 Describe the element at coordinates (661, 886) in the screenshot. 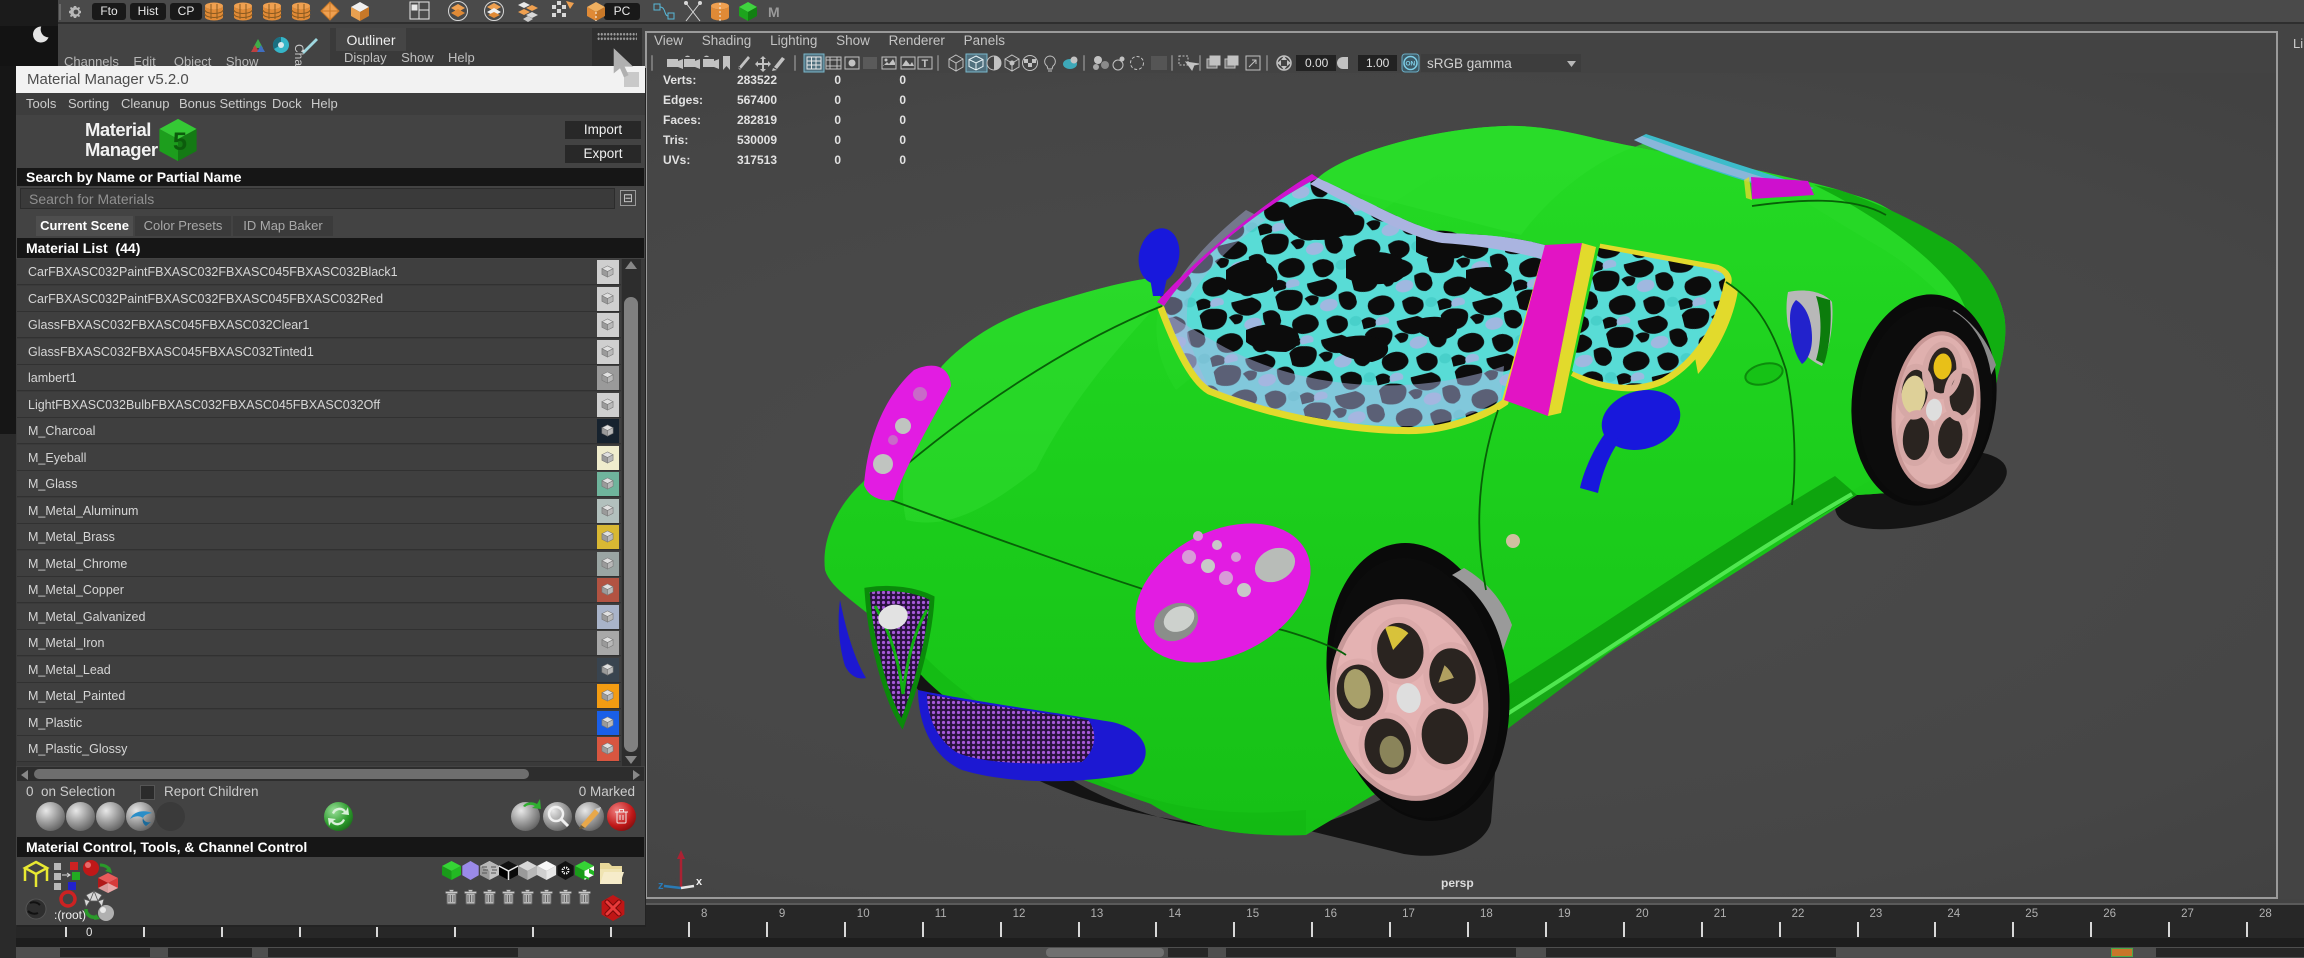

I see `svg-text: z` at that location.